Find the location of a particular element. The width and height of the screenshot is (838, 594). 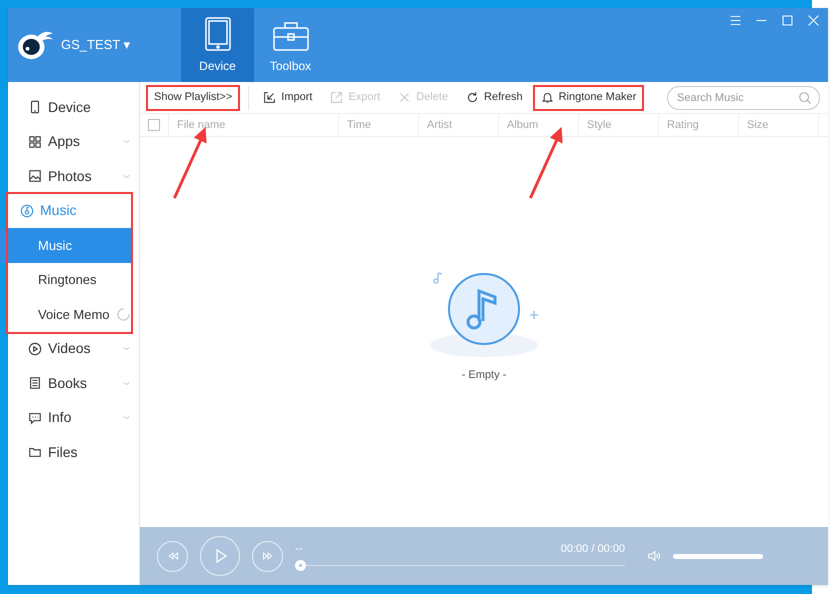

volume-icon is located at coordinates (654, 556).